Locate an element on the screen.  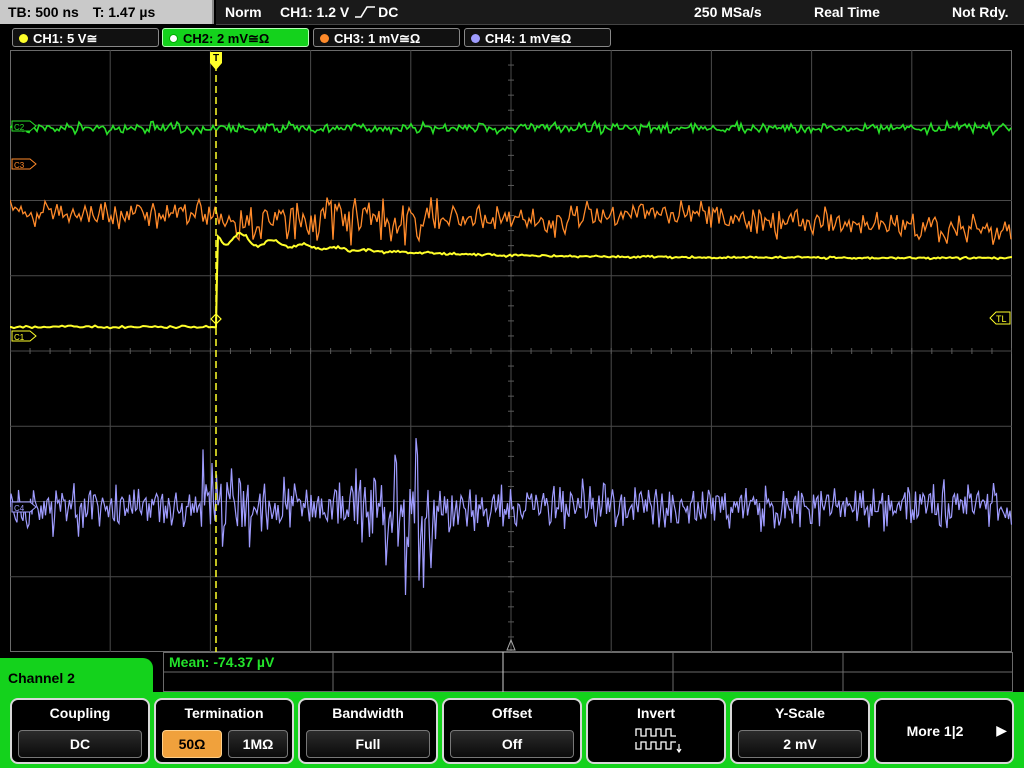
bandwidth-value: Full is located at coordinates (368, 744).